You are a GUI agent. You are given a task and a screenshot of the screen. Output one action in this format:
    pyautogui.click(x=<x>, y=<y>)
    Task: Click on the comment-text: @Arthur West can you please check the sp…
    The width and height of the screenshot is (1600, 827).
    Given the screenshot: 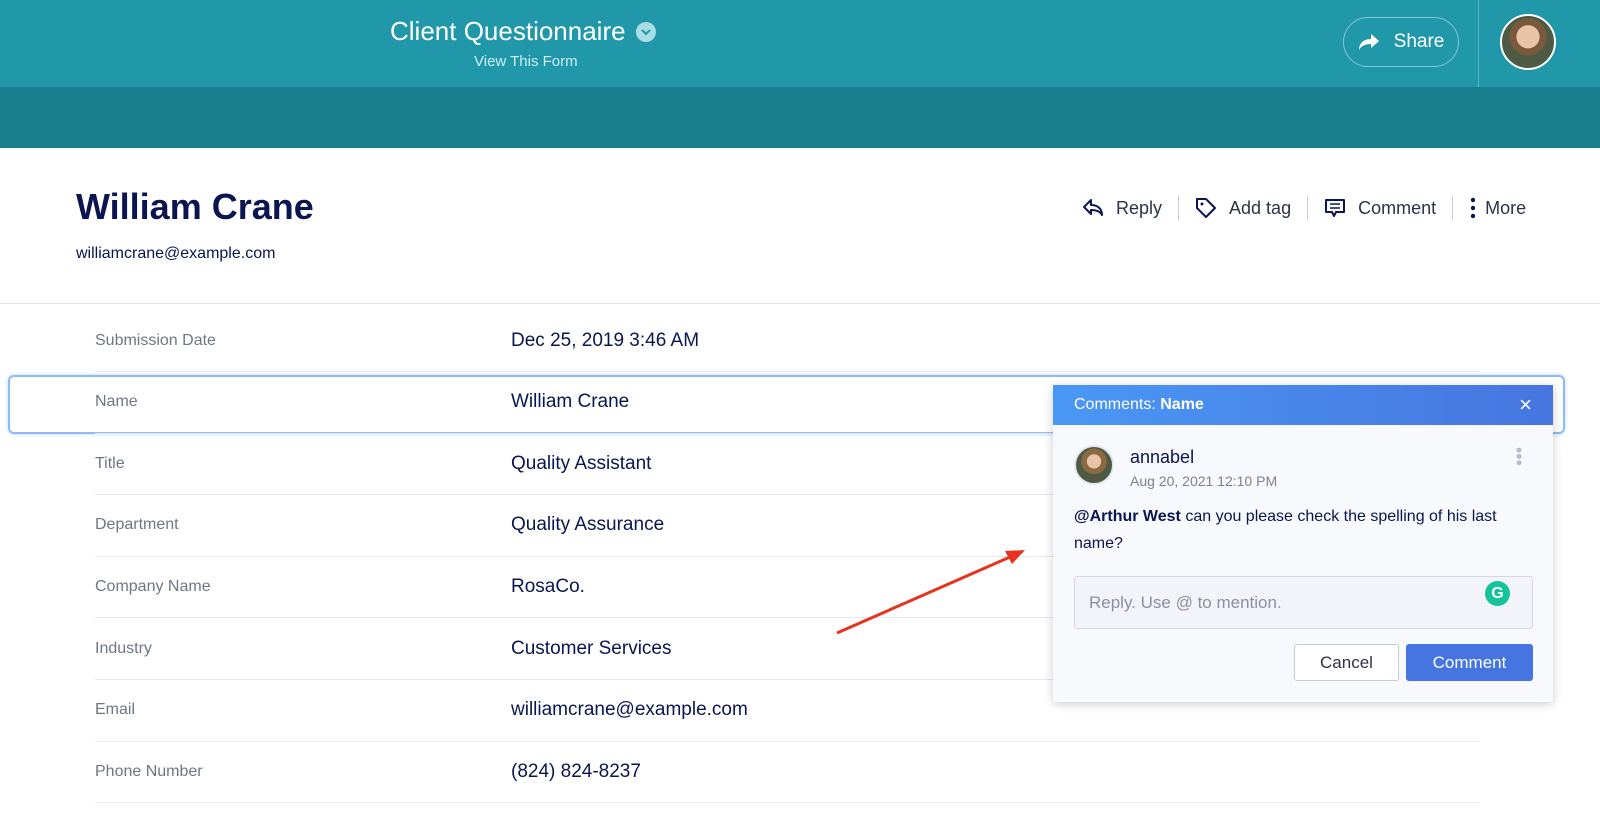 What is the action you would take?
    pyautogui.click(x=1304, y=530)
    